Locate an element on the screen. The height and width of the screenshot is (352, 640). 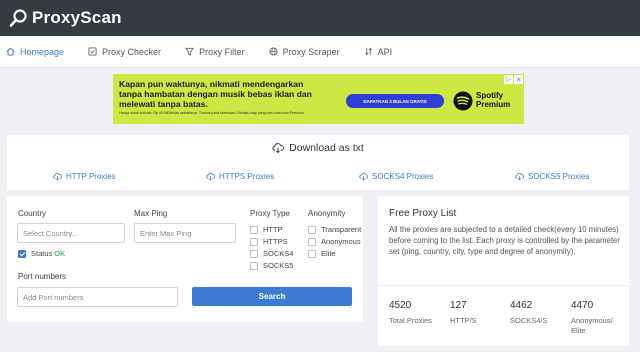
stat-socks: 4462 SOCKS4/S is located at coordinates (537, 313).